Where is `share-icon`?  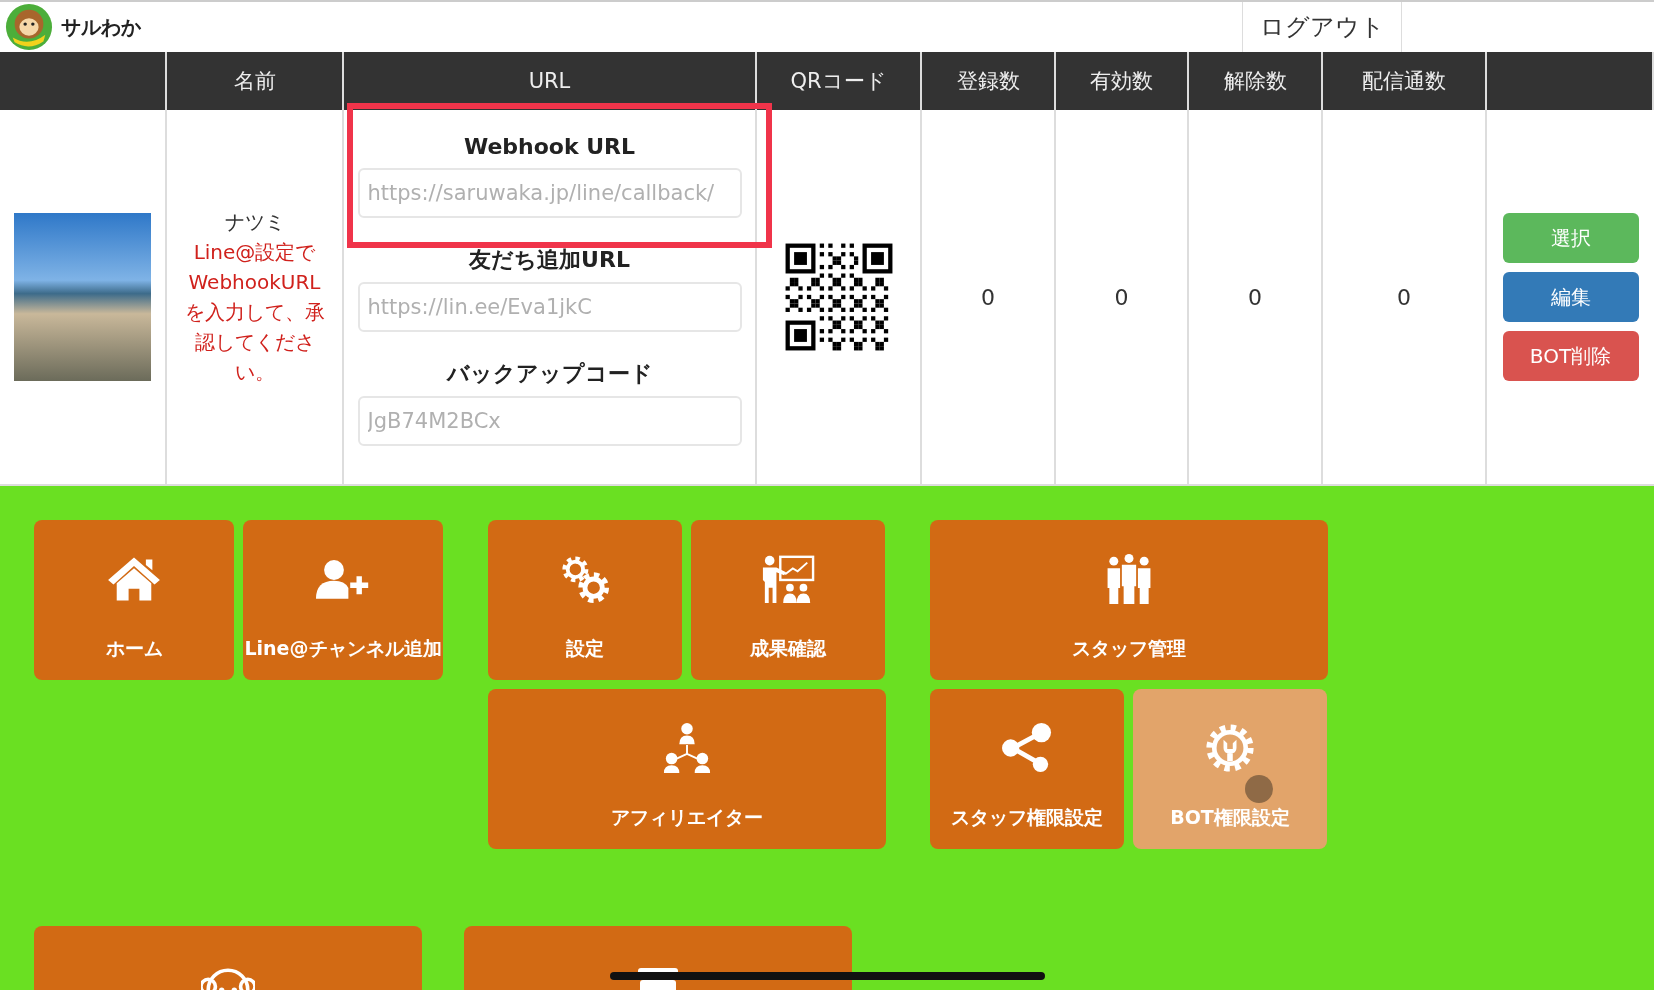
share-icon is located at coordinates (1027, 748).